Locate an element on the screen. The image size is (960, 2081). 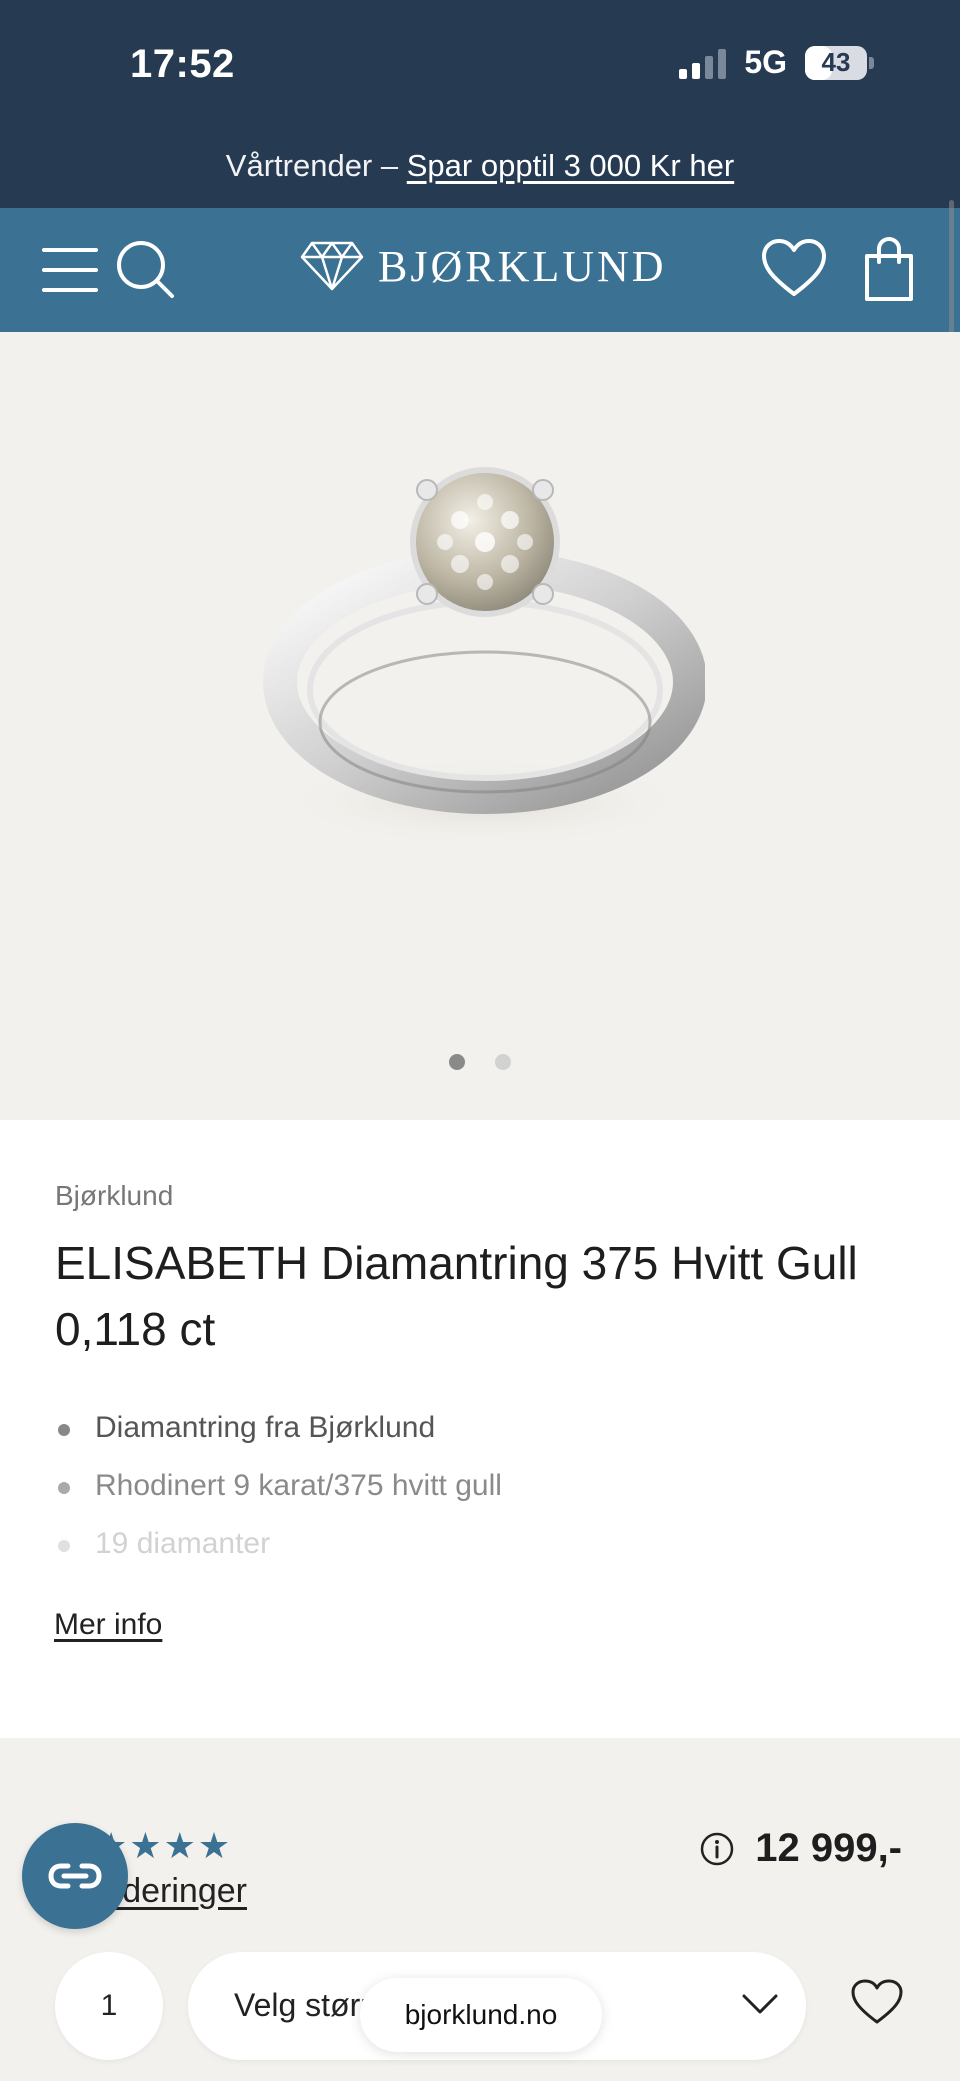
battery-icon: 43 is located at coordinates (839, 62).